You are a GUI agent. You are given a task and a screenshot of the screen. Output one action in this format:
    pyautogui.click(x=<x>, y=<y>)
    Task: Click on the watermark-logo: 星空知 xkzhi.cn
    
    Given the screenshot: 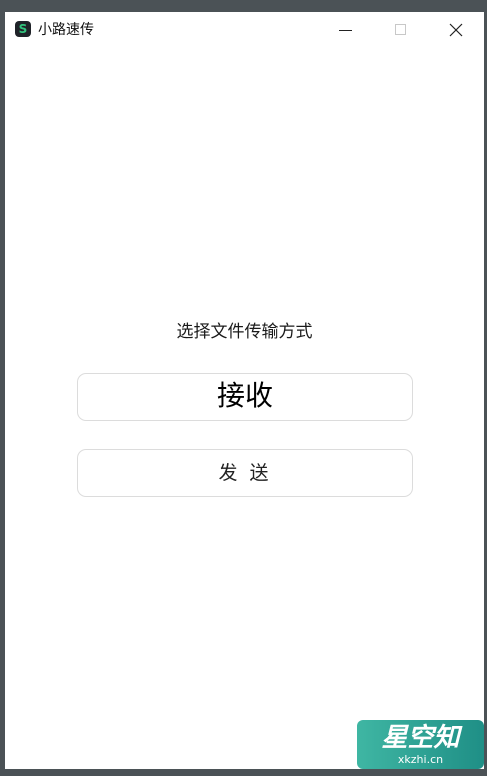 What is the action you would take?
    pyautogui.click(x=420, y=744)
    